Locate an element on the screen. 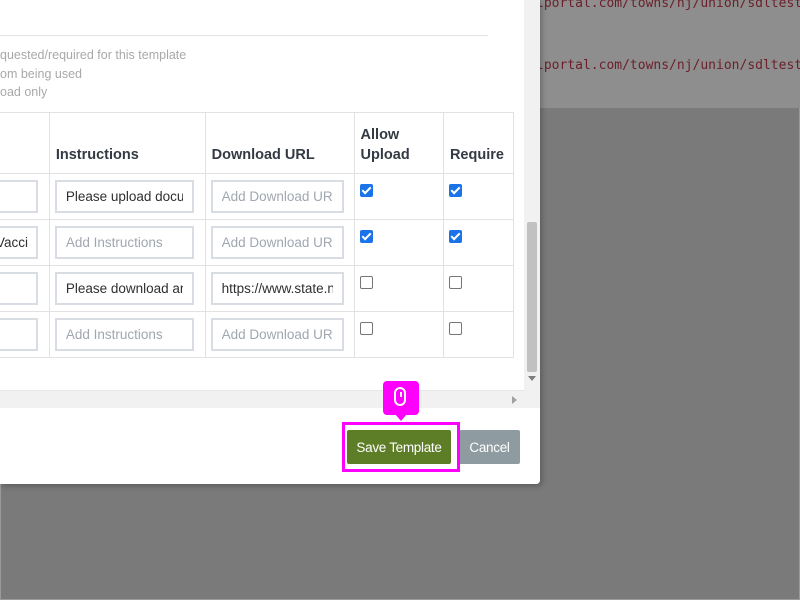  scrollbar-corner is located at coordinates (532, 399).